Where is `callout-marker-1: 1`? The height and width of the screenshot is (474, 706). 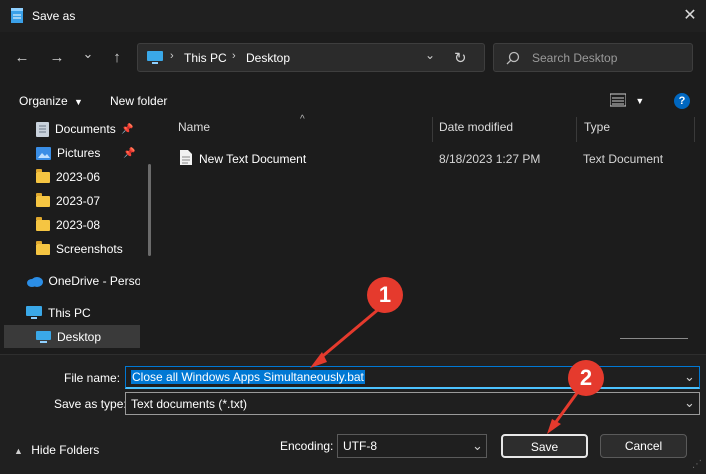
callout-marker-1: 1 is located at coordinates (385, 295).